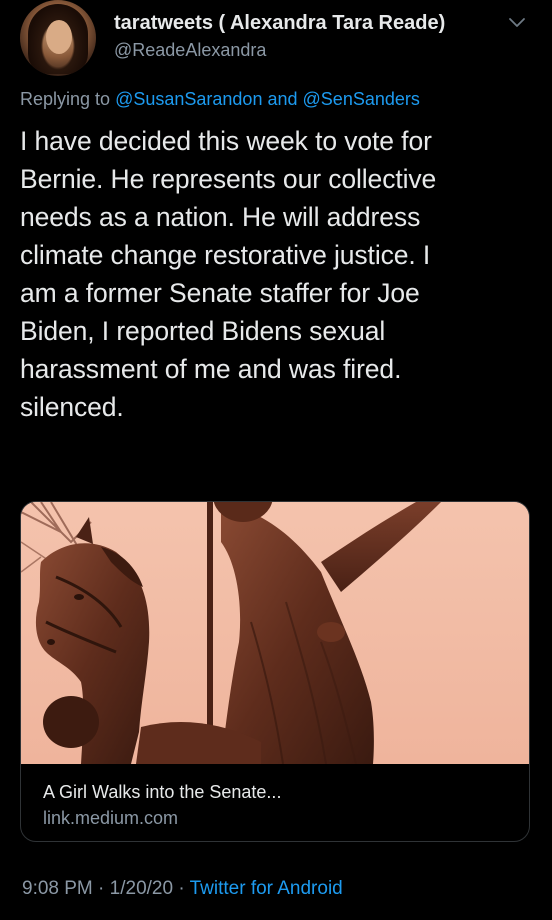 The width and height of the screenshot is (552, 920). What do you see at coordinates (220, 217) in the screenshot?
I see `tweet-line: needs as a nation. He will address` at bounding box center [220, 217].